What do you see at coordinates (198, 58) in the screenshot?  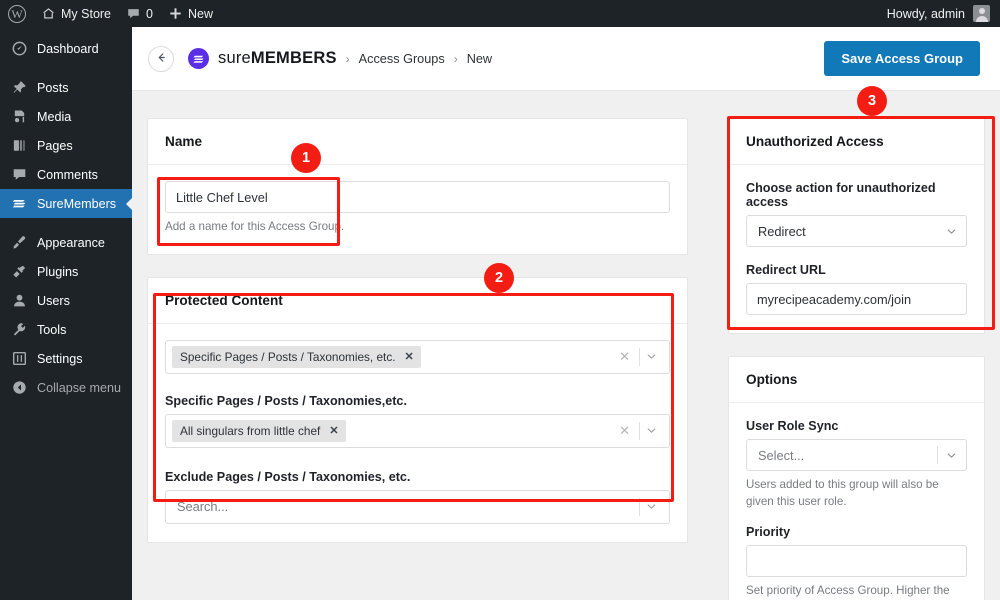 I see `suremembers-logo-icon` at bounding box center [198, 58].